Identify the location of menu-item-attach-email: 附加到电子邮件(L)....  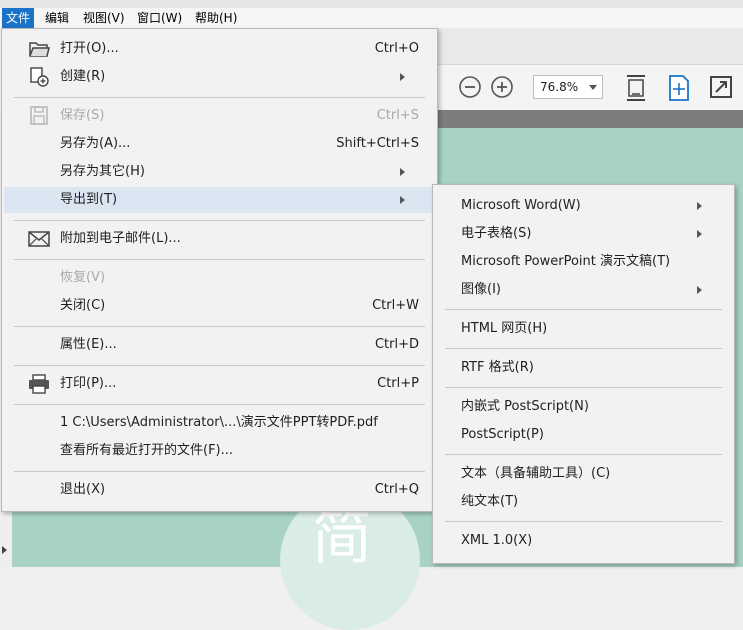
(219, 239).